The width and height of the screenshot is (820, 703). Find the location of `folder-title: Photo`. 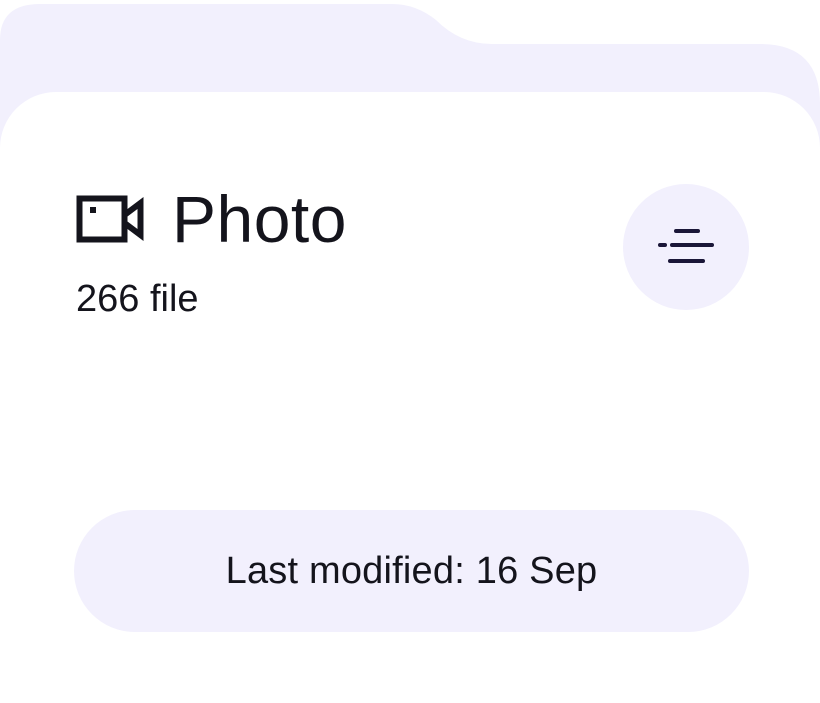

folder-title: Photo is located at coordinates (259, 219).